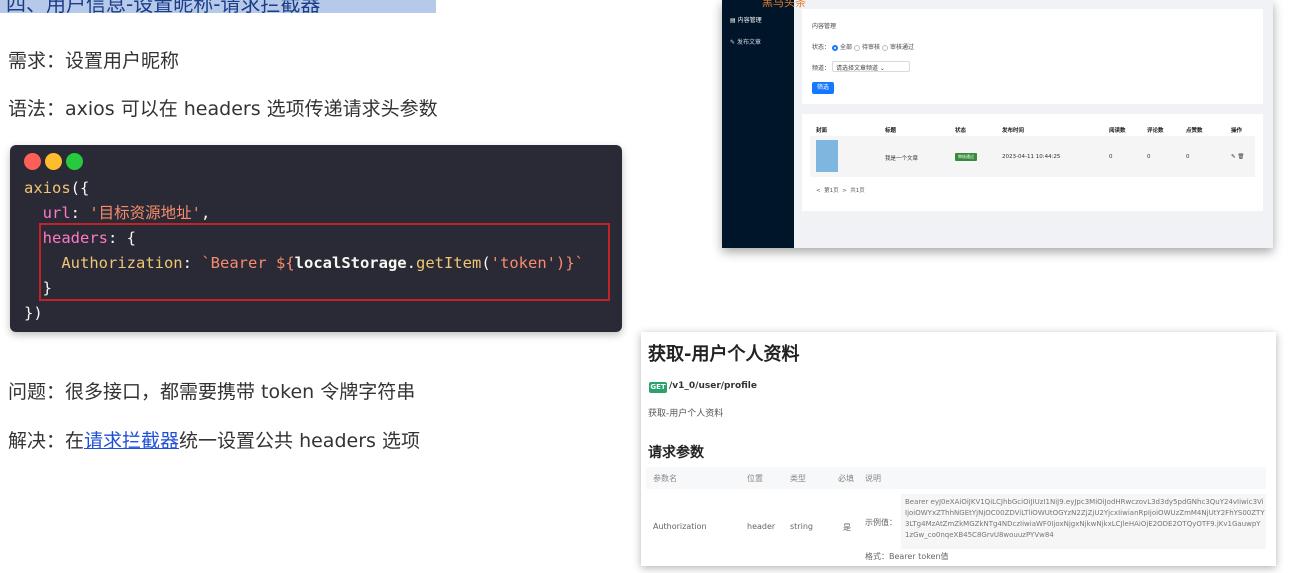  I want to click on channel-select: 请选择文章频道 ⌄, so click(871, 66).